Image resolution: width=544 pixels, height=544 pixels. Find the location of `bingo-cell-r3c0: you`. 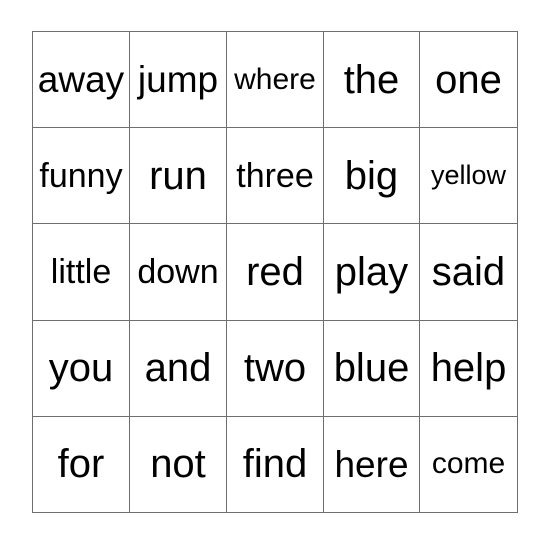

bingo-cell-r3c0: you is located at coordinates (81, 368).